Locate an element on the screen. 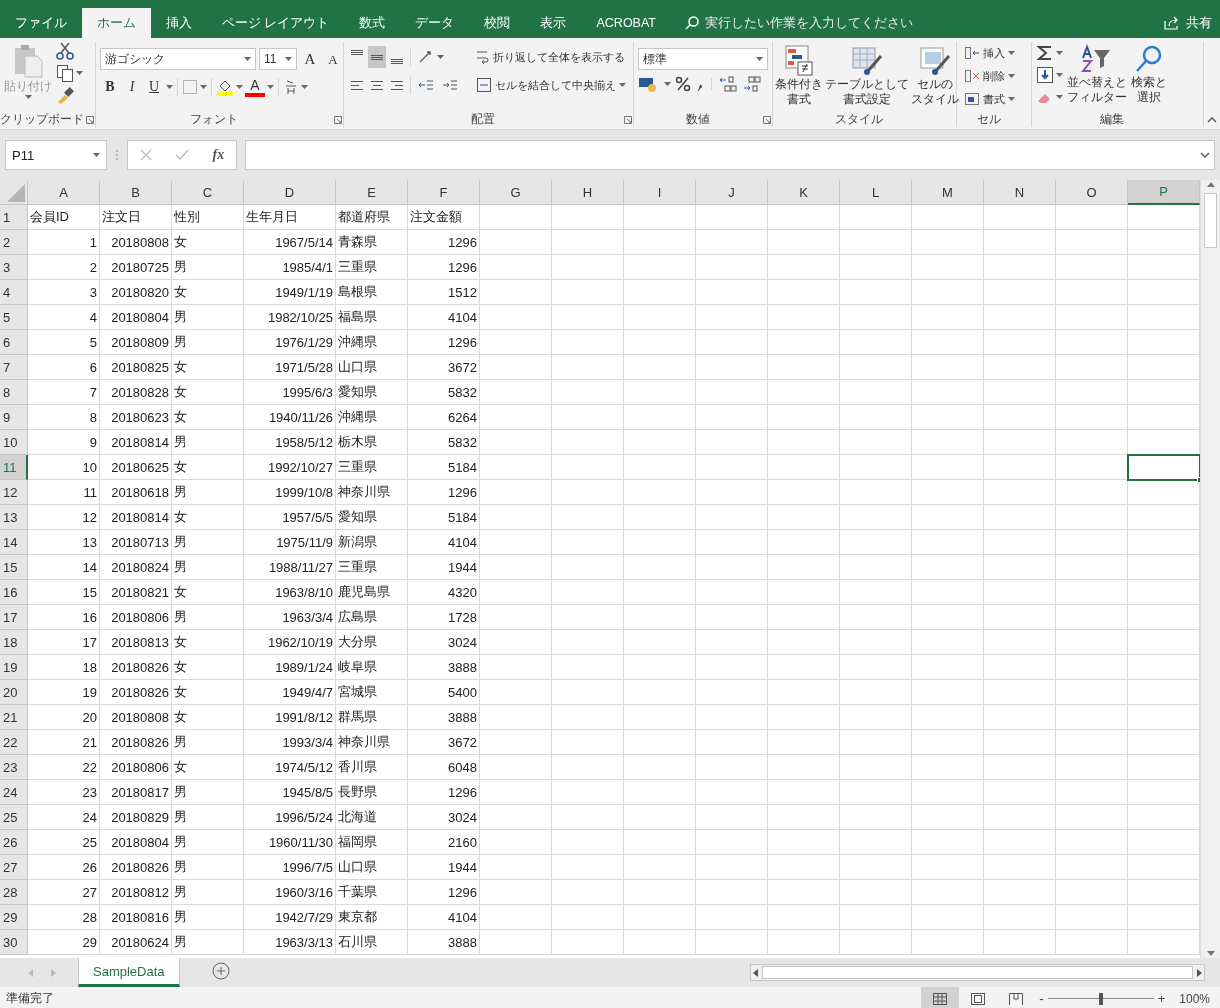 The image size is (1220, 1008). ribbon-tab: 数式 is located at coordinates (372, 23).